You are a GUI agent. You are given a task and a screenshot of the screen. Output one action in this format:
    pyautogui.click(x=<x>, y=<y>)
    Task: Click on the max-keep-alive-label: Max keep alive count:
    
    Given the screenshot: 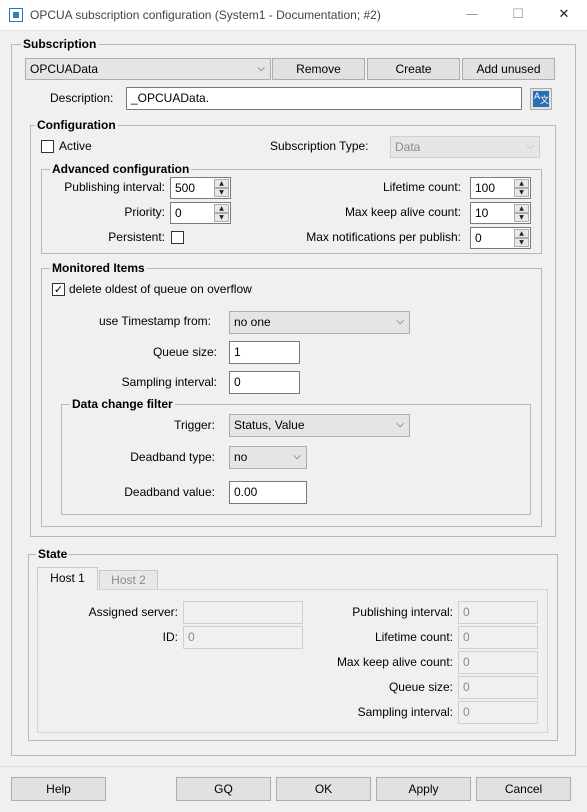 What is the action you would take?
    pyautogui.click(x=402, y=212)
    